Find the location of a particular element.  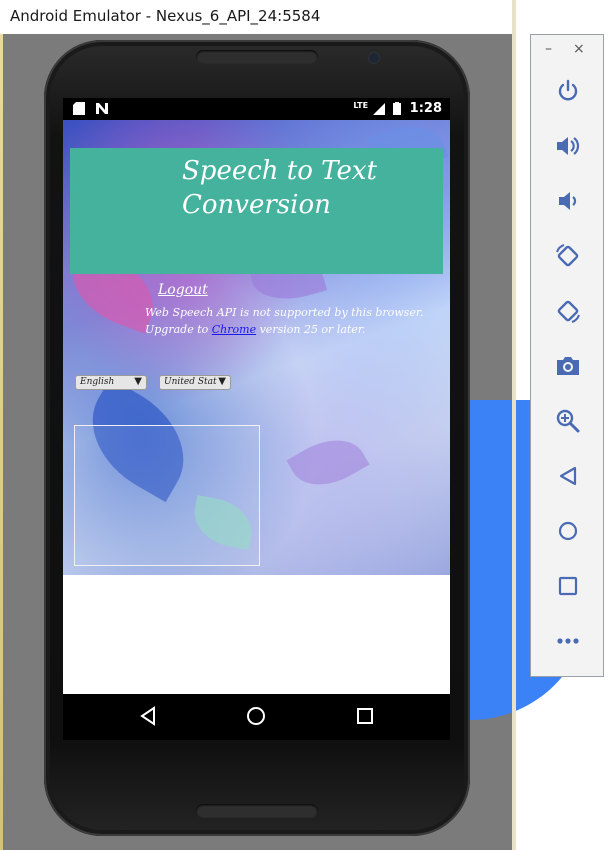

dialect-select: United Stat ▼ is located at coordinates (195, 382).